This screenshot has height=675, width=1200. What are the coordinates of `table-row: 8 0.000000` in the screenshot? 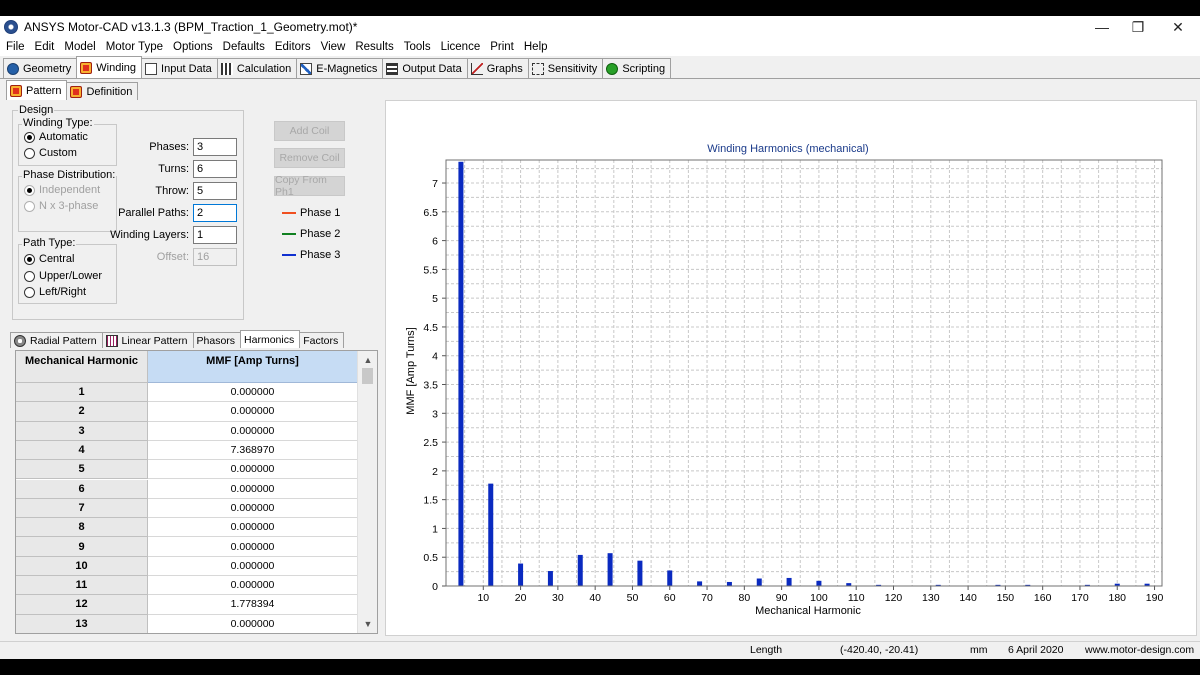 It's located at (186, 528).